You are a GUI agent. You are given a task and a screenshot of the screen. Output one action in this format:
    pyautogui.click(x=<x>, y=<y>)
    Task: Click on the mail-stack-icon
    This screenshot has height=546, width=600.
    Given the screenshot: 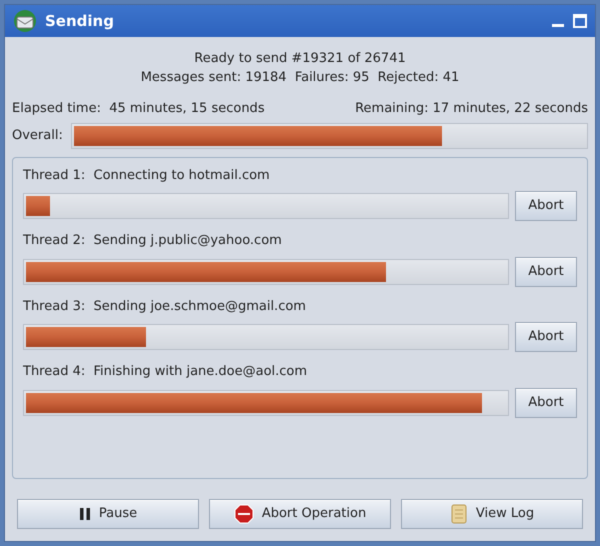 What is the action you would take?
    pyautogui.click(x=25, y=21)
    